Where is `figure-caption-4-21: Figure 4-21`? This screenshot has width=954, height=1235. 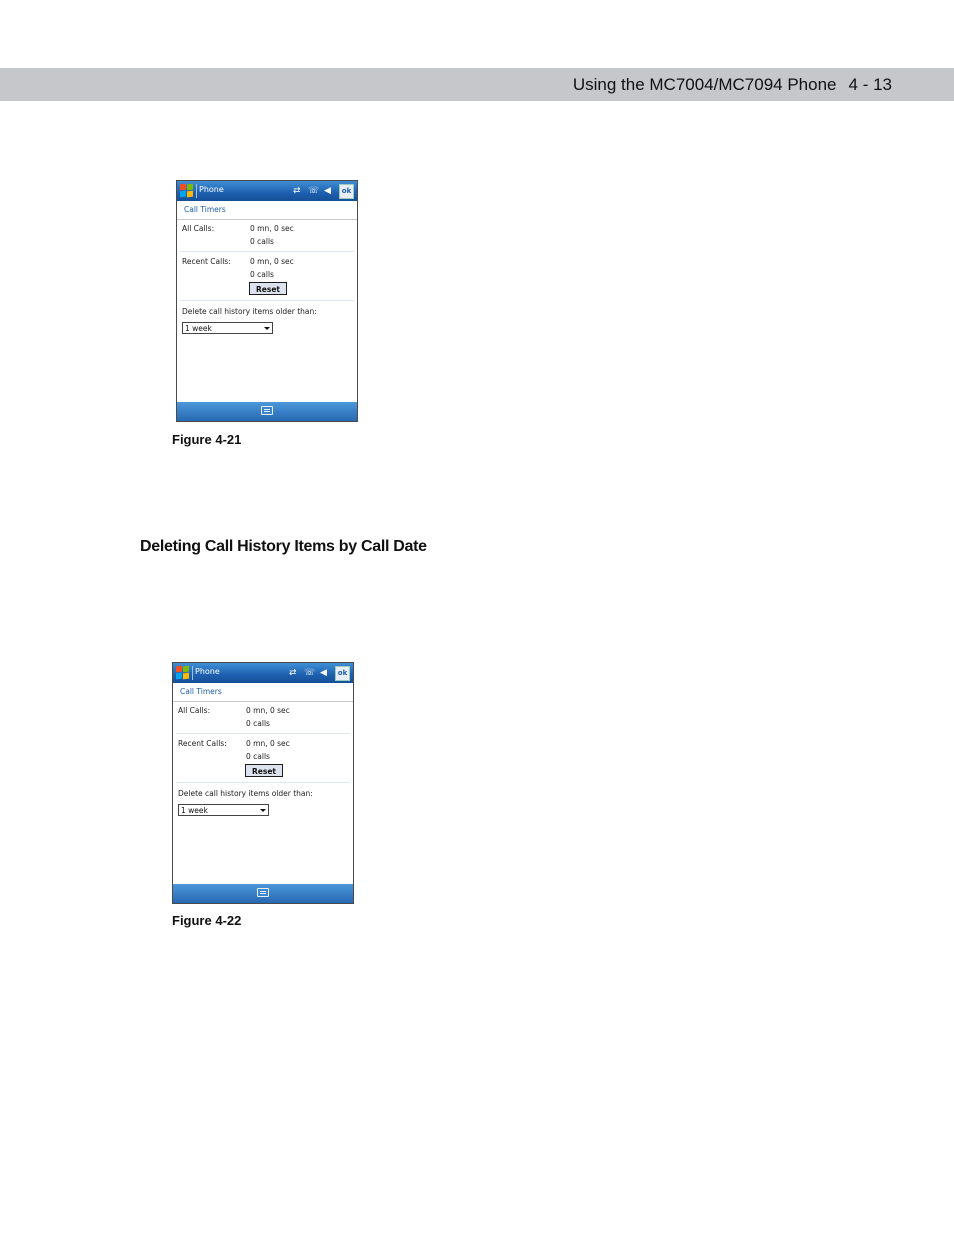
figure-caption-4-21: Figure 4-21 is located at coordinates (207, 439).